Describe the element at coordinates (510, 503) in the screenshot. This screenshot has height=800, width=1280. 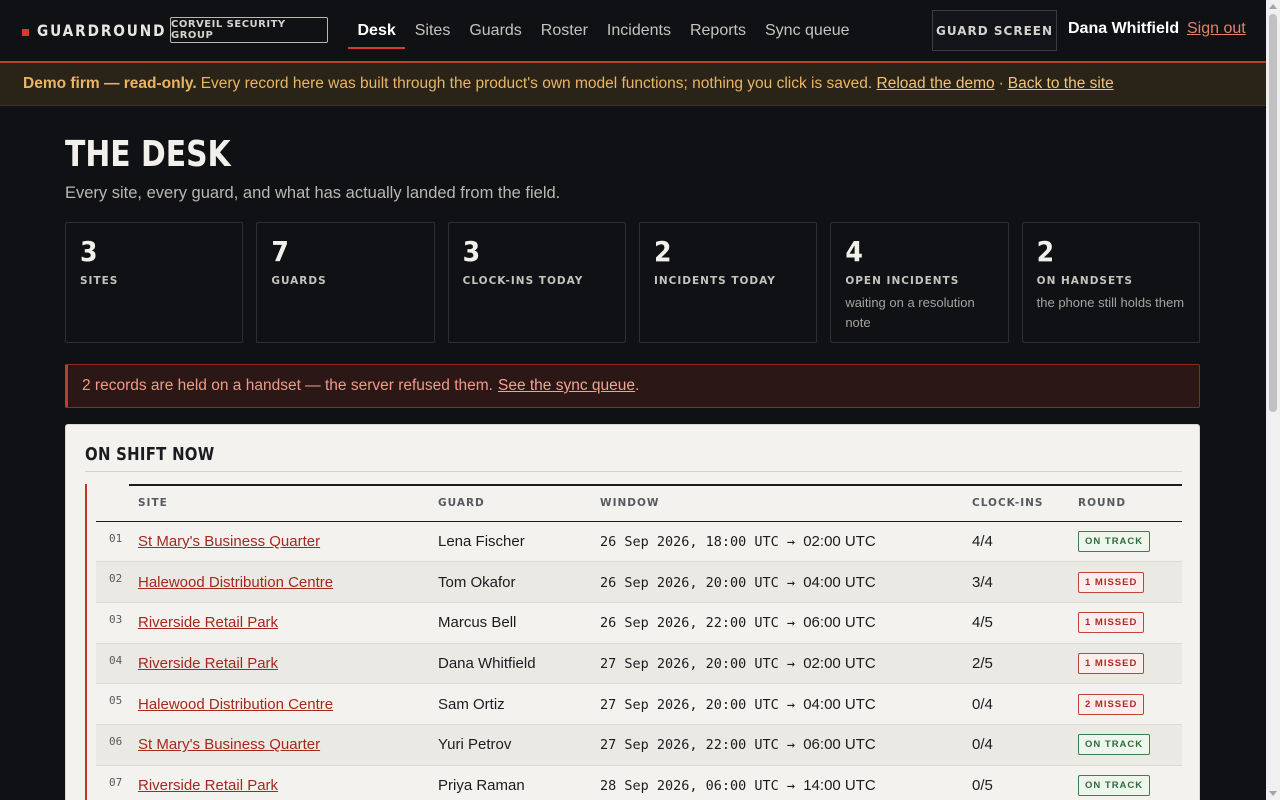
I see `guard-column-header: GUARD` at that location.